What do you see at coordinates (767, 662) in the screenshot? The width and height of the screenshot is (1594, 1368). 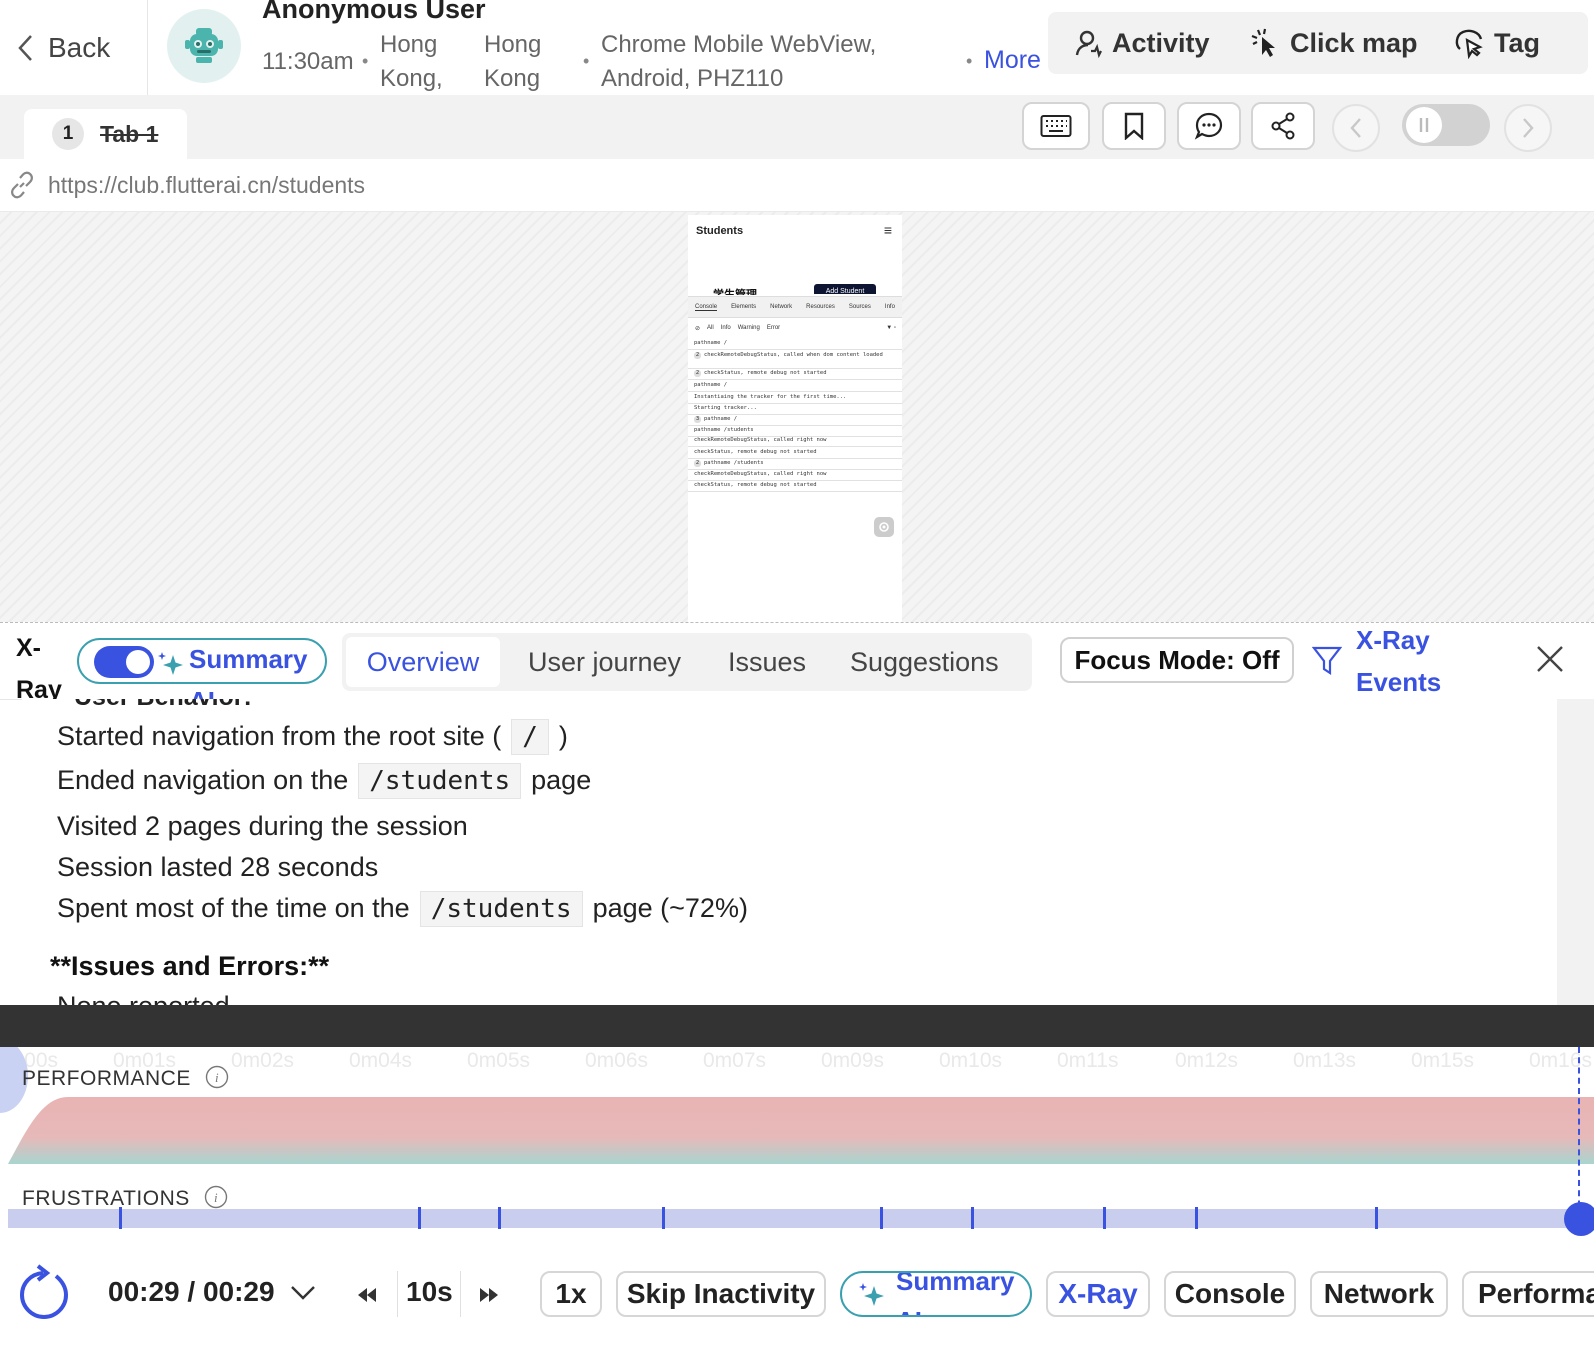 I see `tab-issues: Issues` at bounding box center [767, 662].